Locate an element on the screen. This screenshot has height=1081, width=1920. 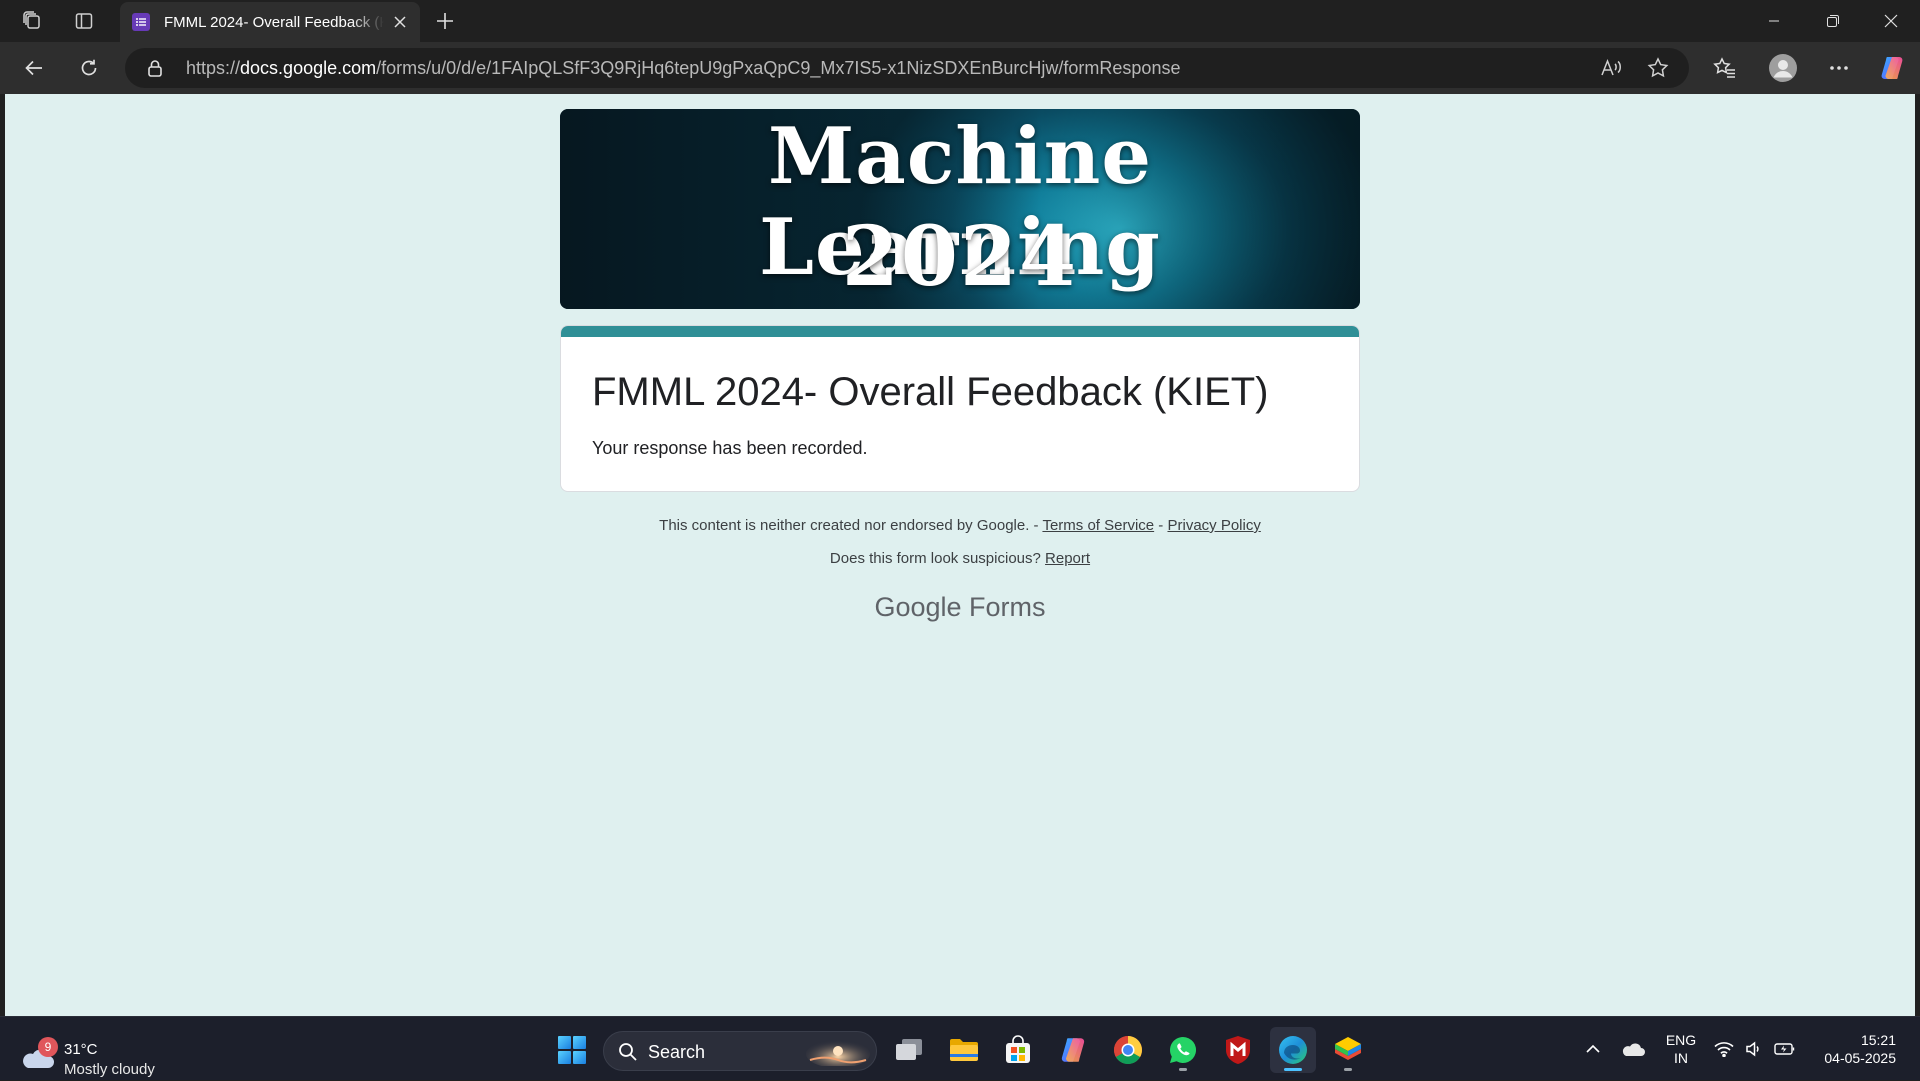
mcafee-button is located at coordinates (1238, 1050).